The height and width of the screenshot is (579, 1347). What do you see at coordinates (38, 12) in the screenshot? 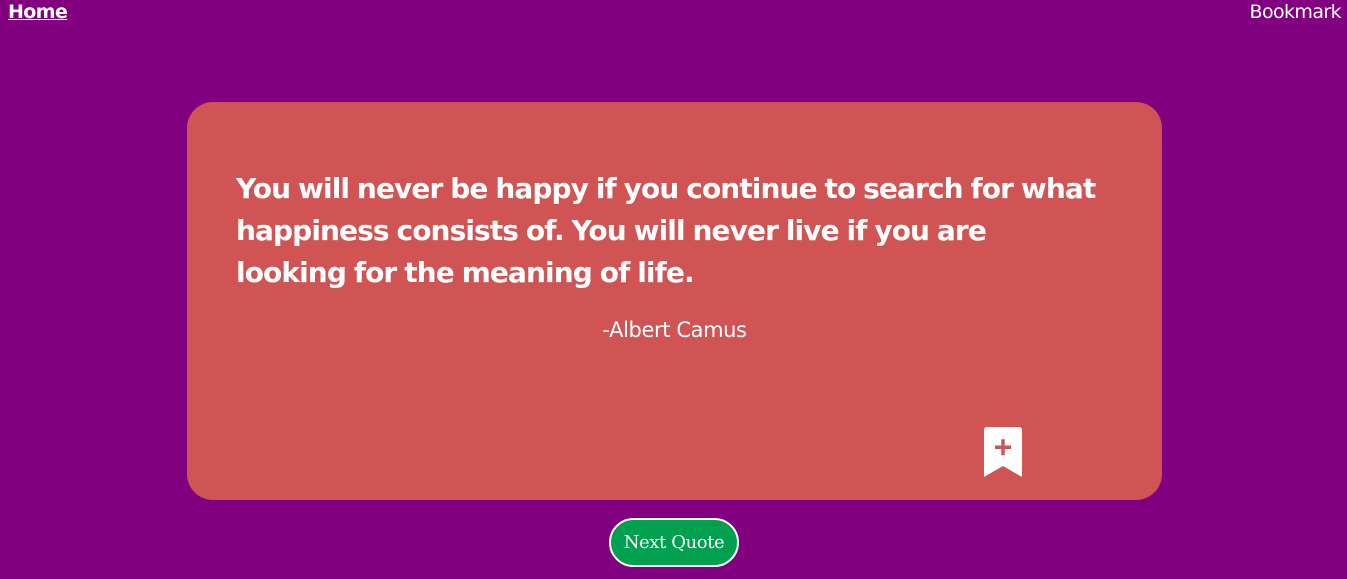
I see `home-link: Home` at bounding box center [38, 12].